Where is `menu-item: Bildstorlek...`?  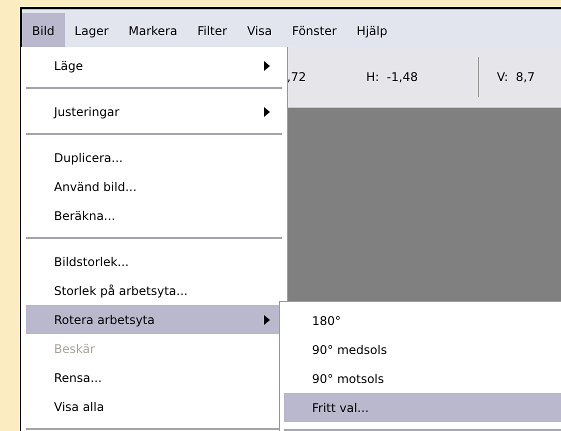 menu-item: Bildstorlek... is located at coordinates (154, 261).